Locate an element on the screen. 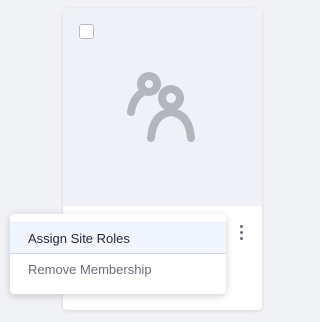  users-icon is located at coordinates (161, 107).